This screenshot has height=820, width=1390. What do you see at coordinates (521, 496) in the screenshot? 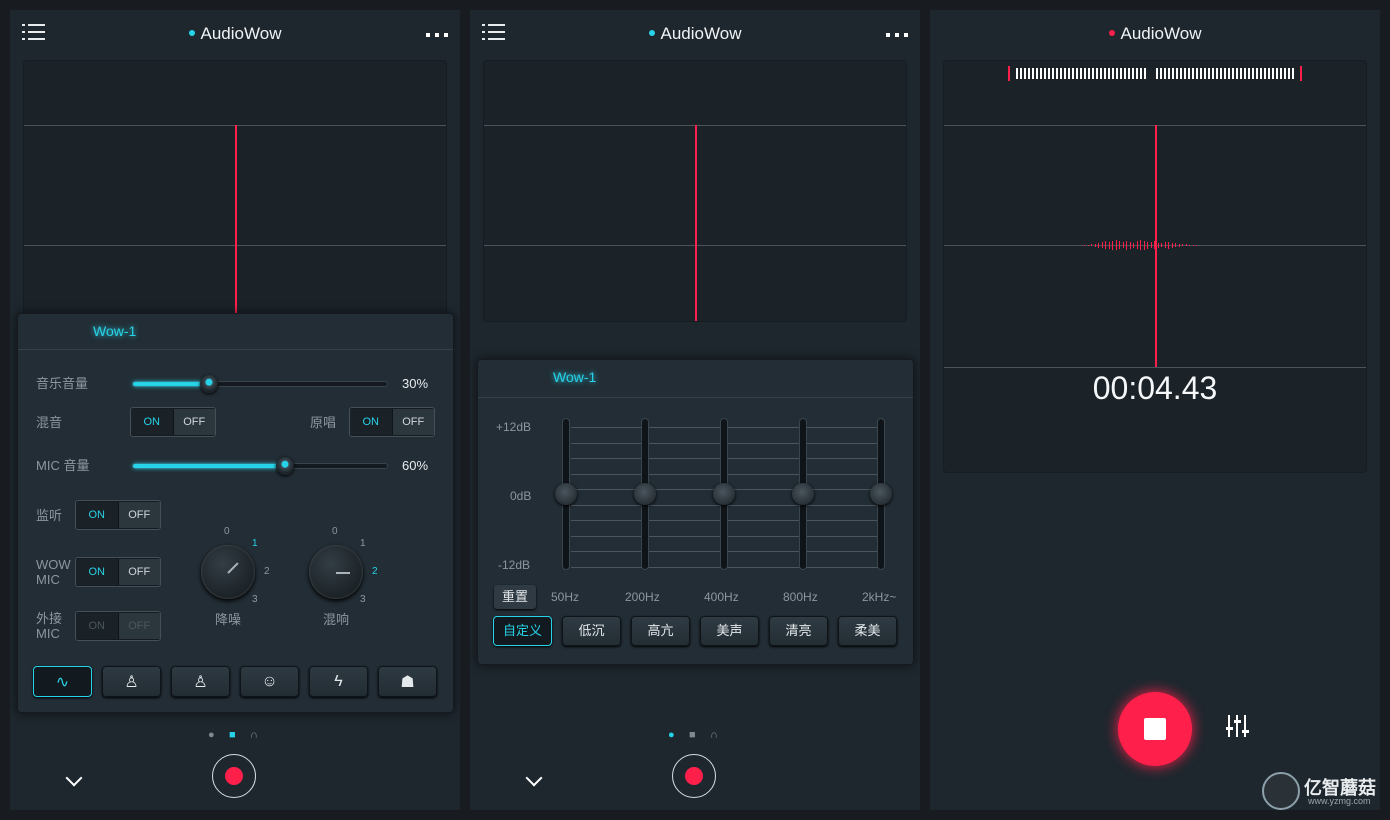
I see `db-label-0: 0dB` at bounding box center [521, 496].